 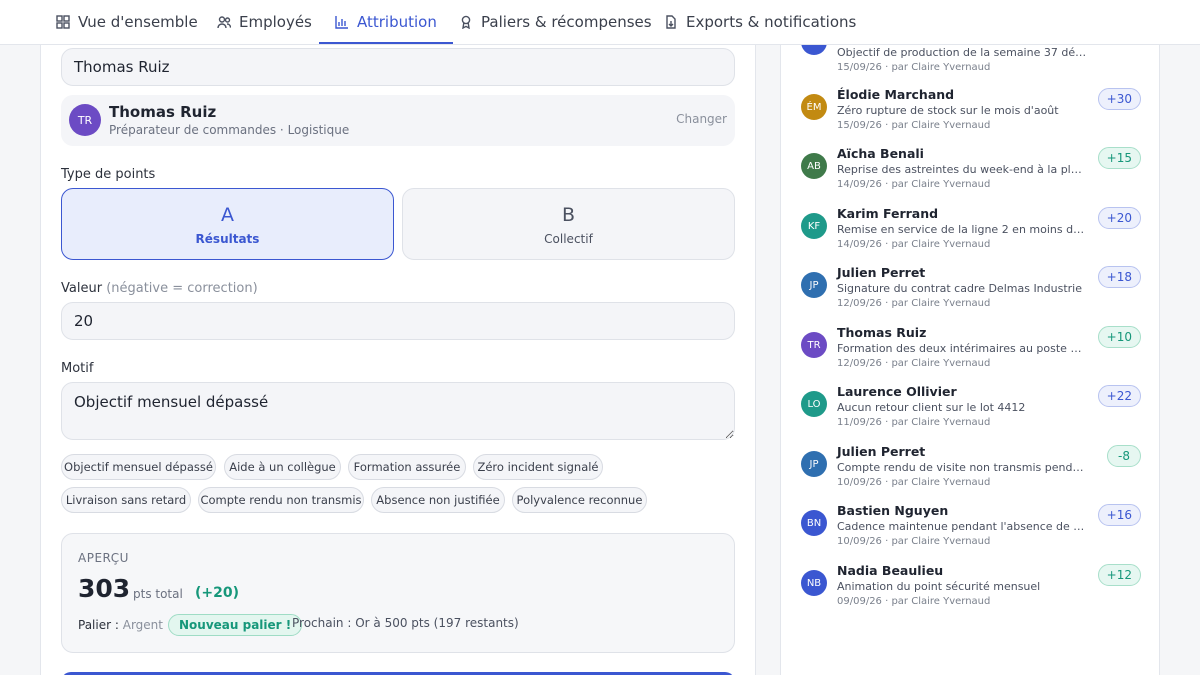 I want to click on points-type-a-option: A Résultats, so click(x=227, y=224).